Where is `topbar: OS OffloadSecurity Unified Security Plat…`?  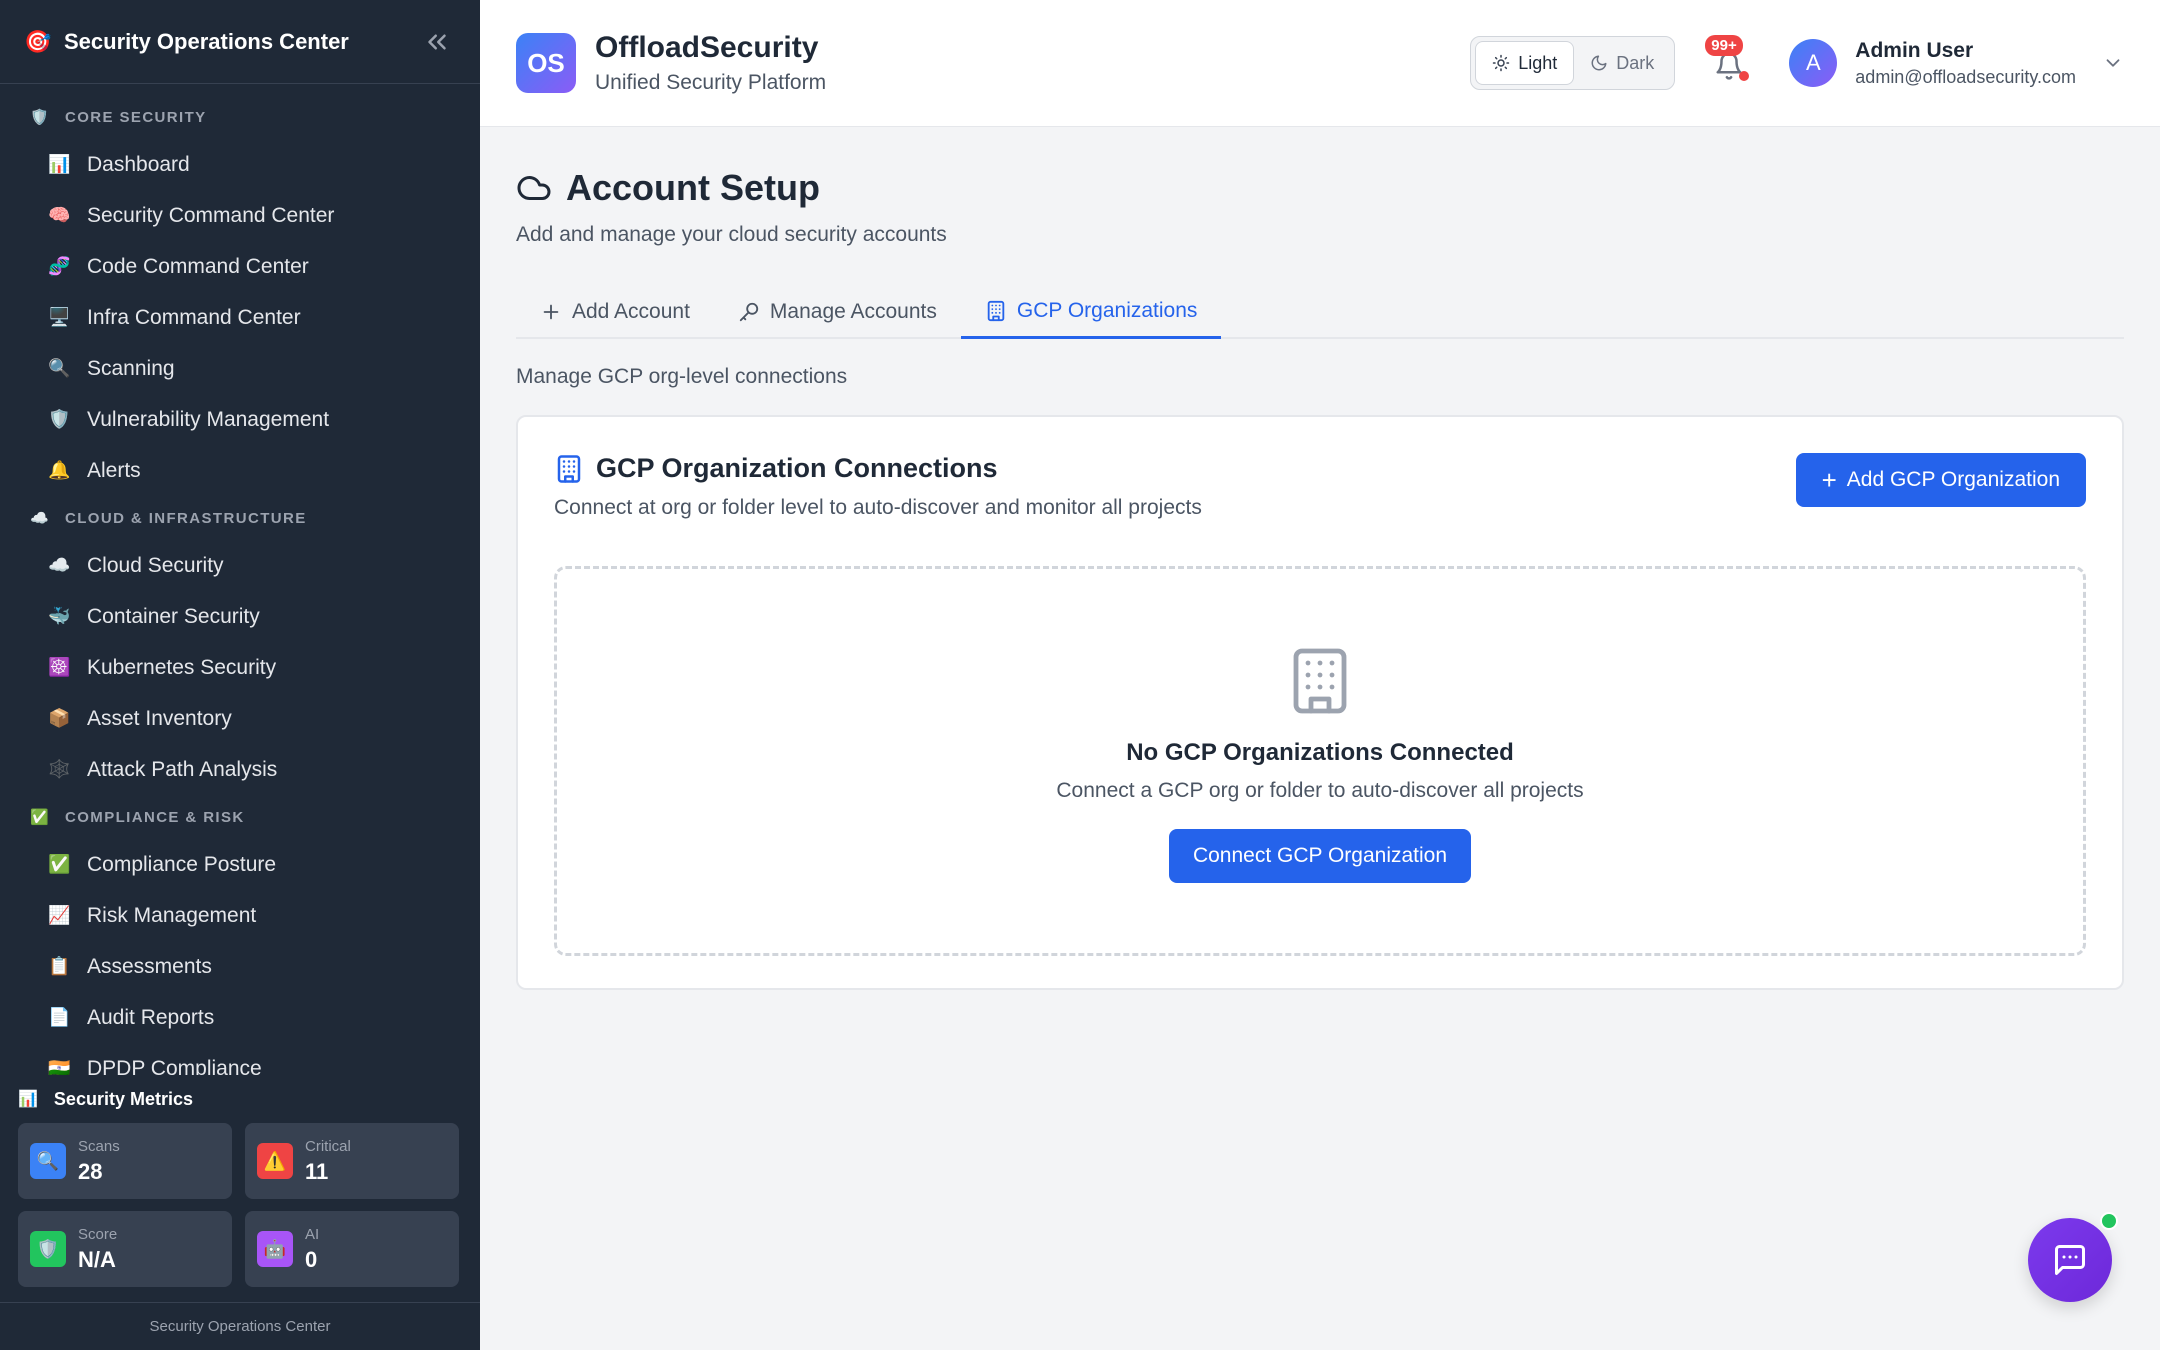 topbar: OS OffloadSecurity Unified Security Plat… is located at coordinates (1320, 63).